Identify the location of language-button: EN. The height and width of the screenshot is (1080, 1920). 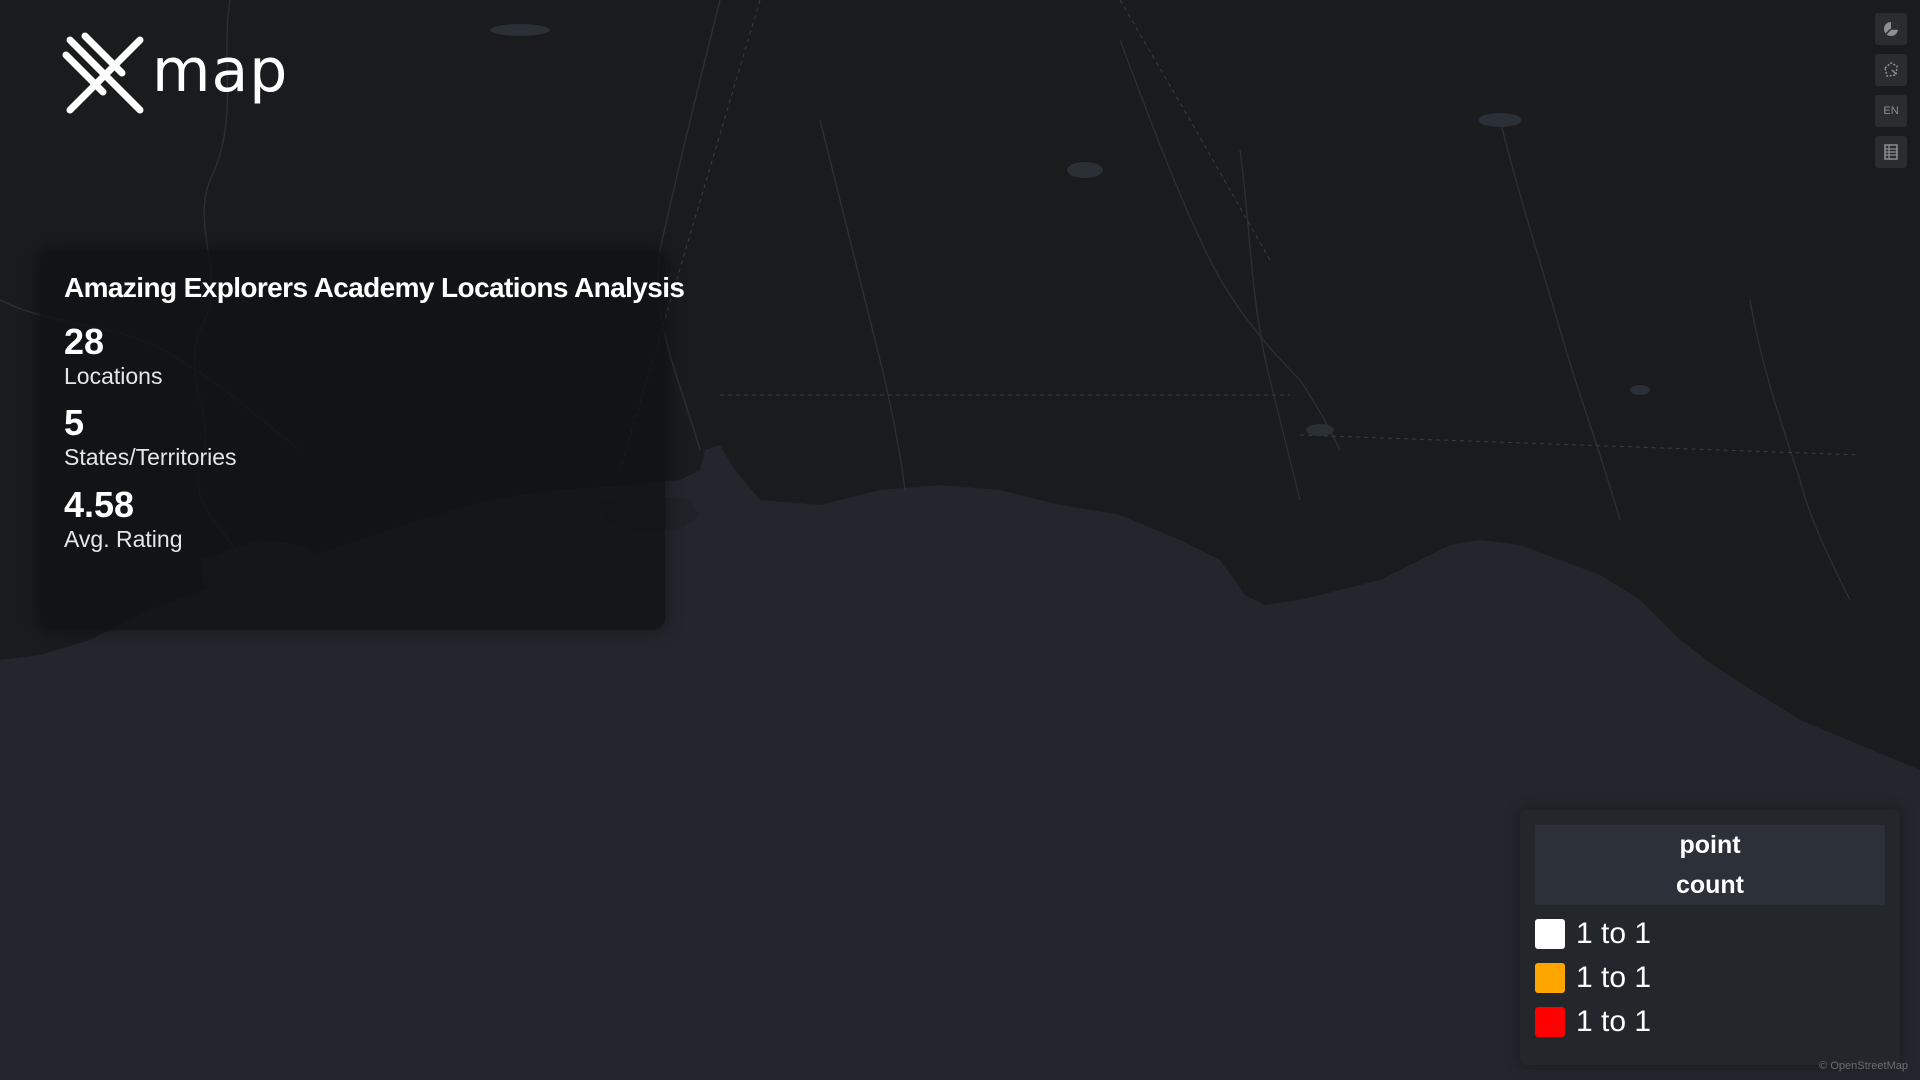
(1891, 111).